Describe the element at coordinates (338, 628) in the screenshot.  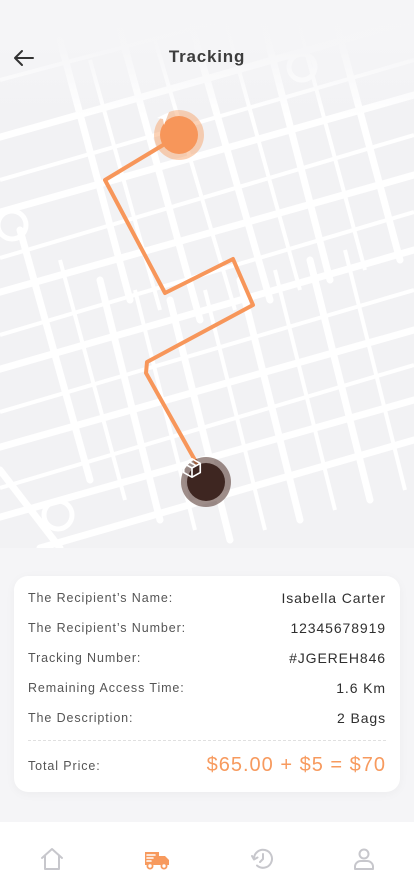
I see `row-value: 12345678919` at that location.